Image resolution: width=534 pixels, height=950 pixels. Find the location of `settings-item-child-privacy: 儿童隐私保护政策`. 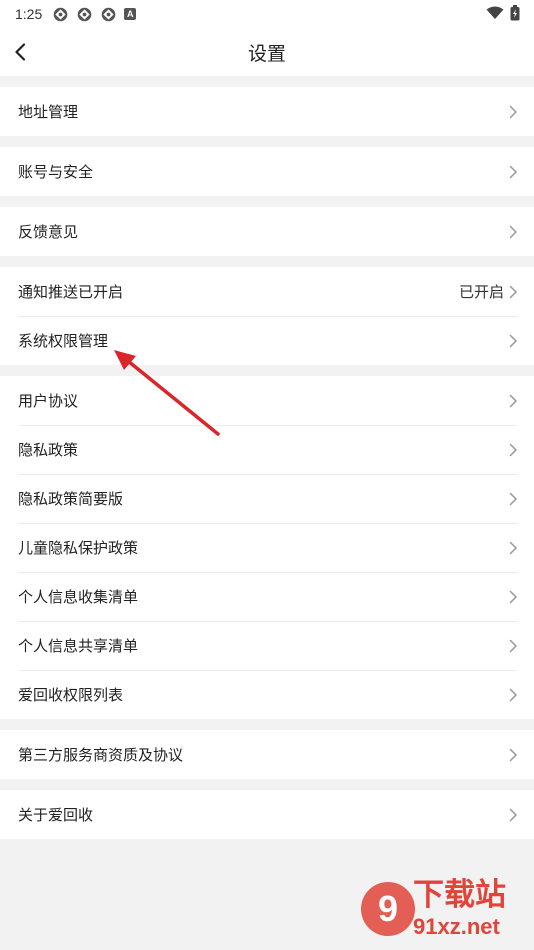

settings-item-child-privacy: 儿童隐私保护政策 is located at coordinates (267, 547).